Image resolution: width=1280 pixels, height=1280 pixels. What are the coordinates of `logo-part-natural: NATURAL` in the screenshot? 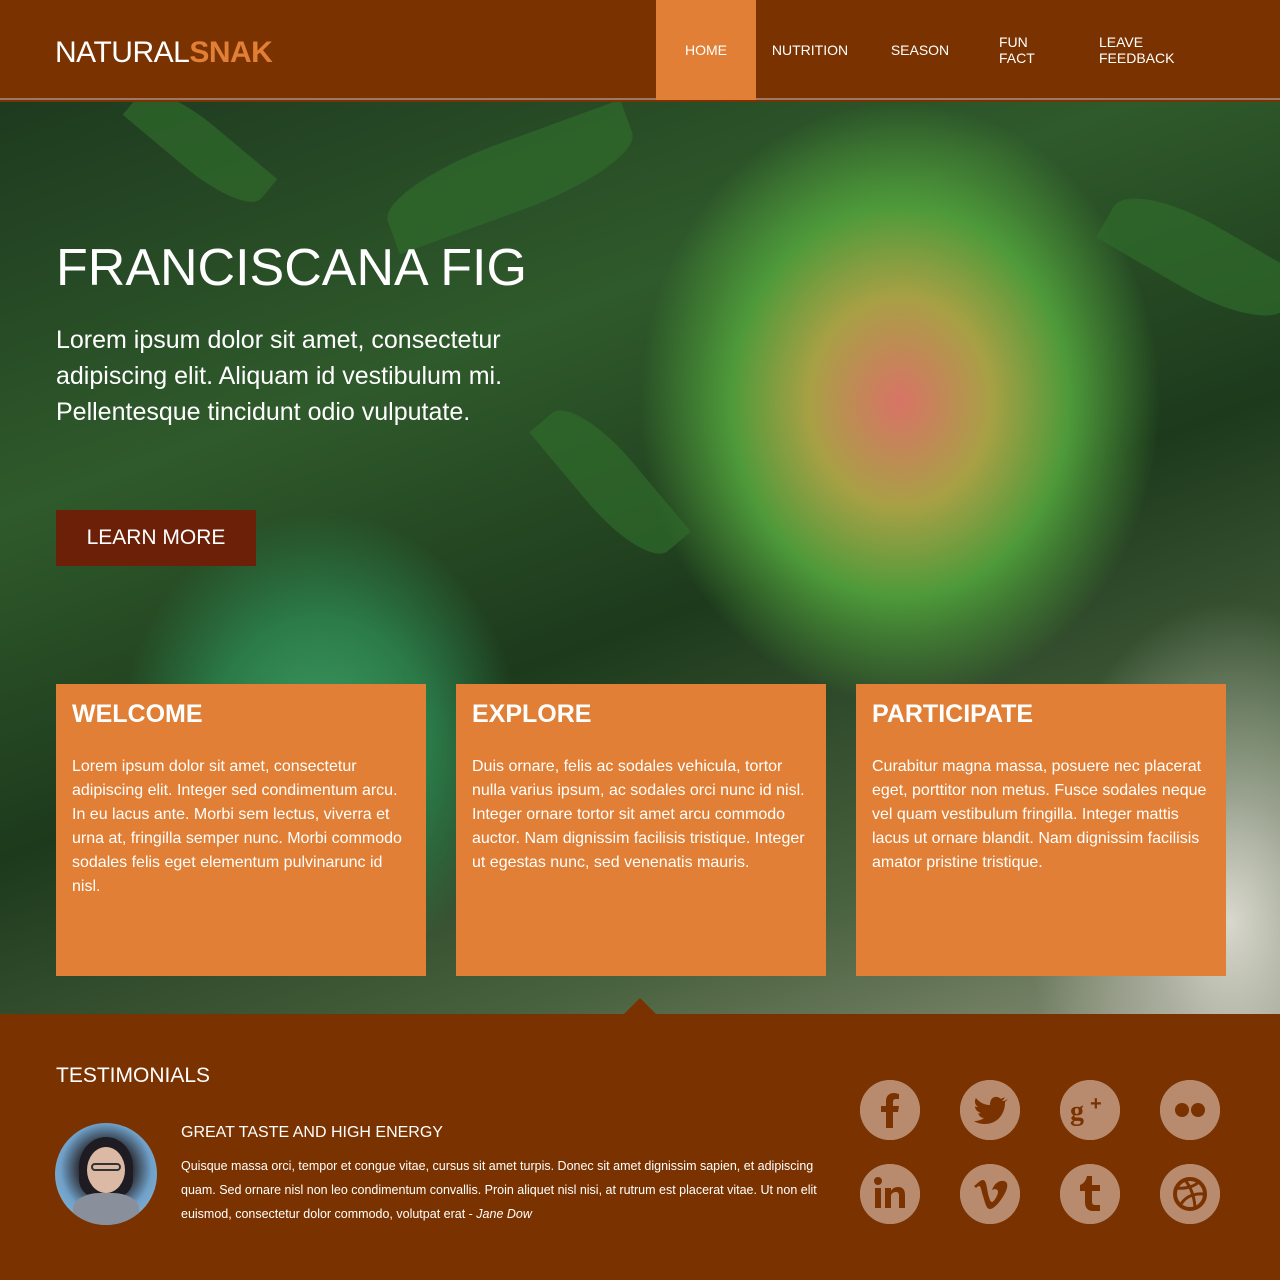 It's located at (122, 52).